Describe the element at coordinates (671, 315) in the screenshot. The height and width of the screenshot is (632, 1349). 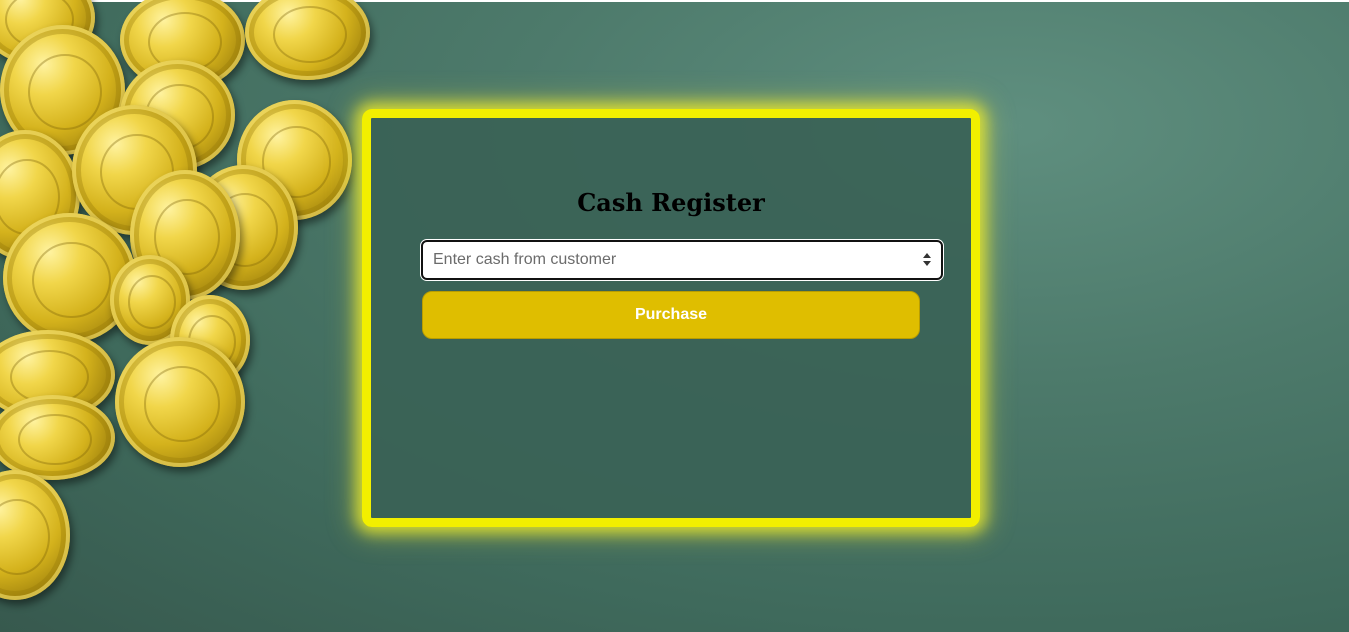
I see `purchase-button: Purchase` at that location.